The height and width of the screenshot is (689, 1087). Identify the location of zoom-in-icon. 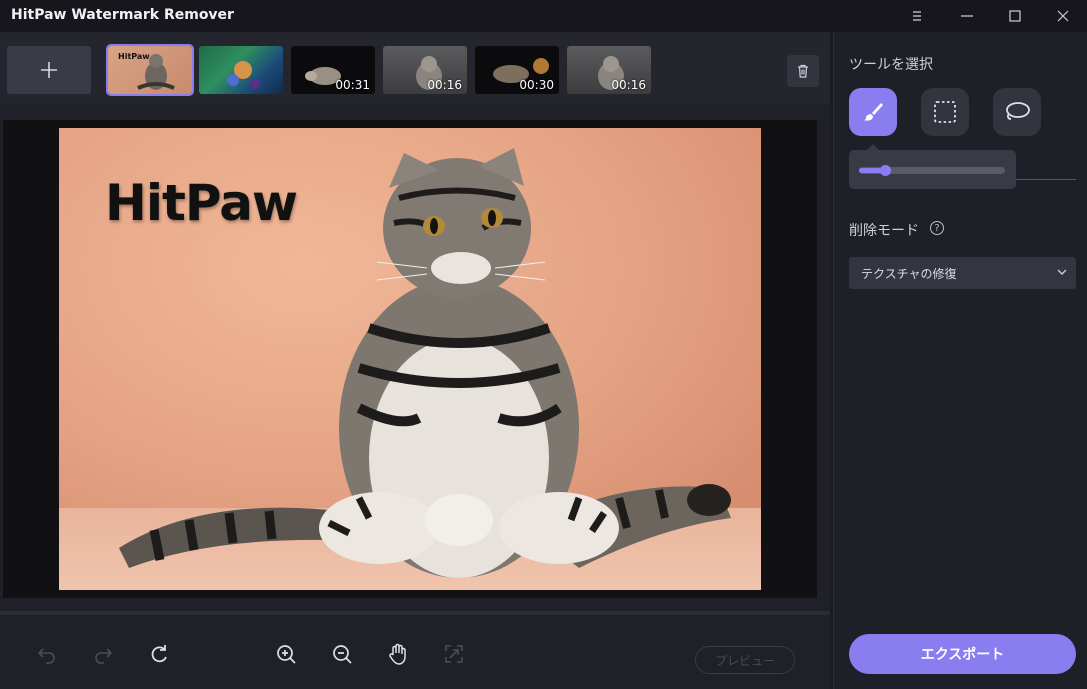
(286, 654).